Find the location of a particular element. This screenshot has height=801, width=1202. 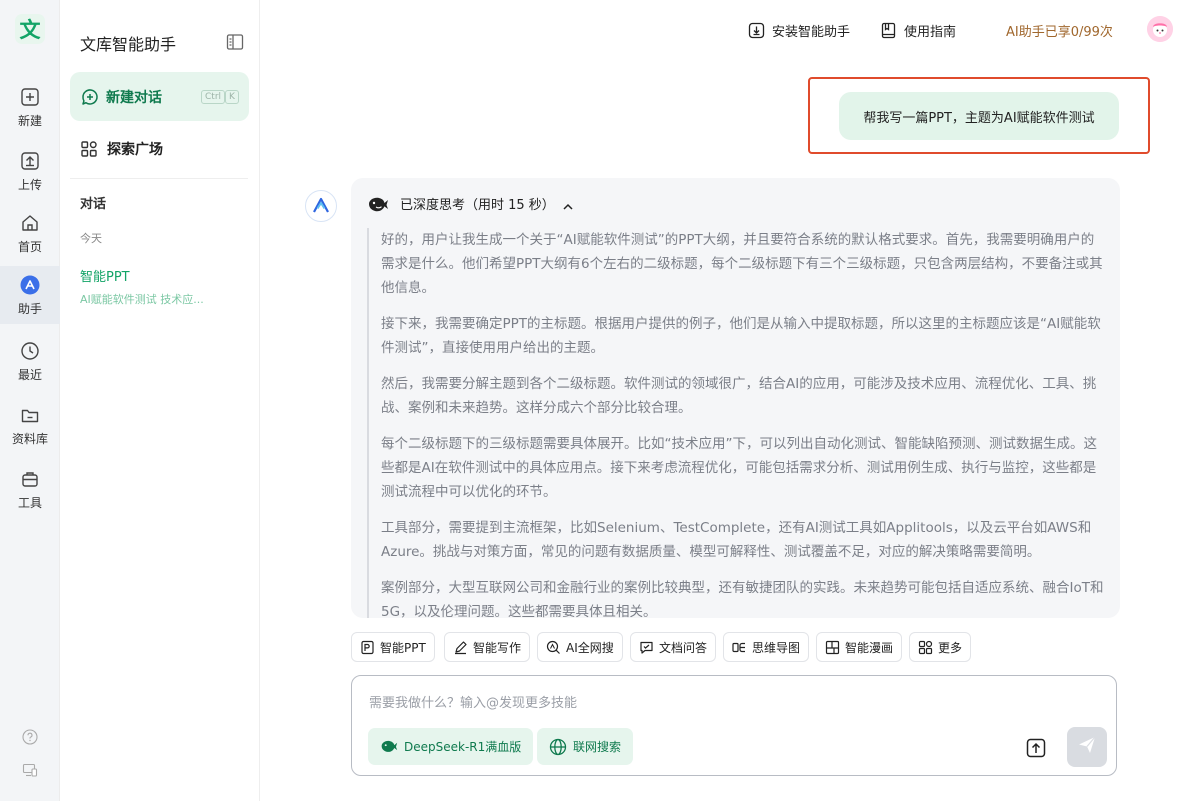

rail-assistant: 助手 is located at coordinates (30, 295).